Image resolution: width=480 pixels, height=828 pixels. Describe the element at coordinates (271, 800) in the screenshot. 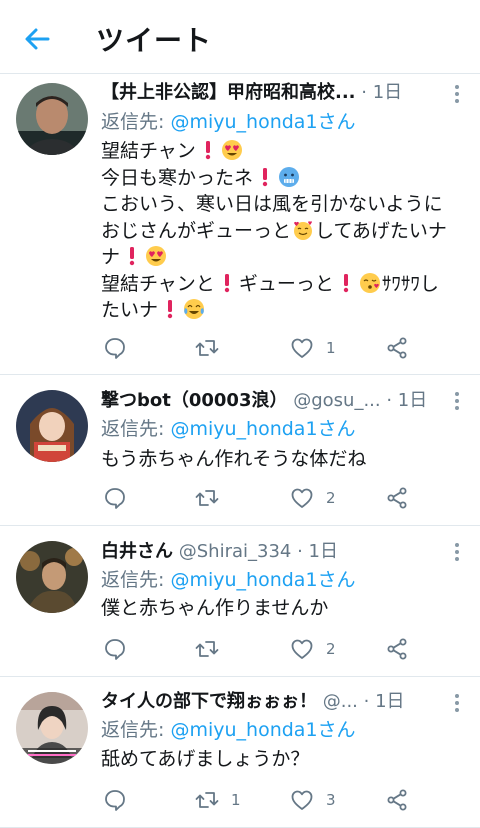

I see `tweet-actions: 1 3` at that location.